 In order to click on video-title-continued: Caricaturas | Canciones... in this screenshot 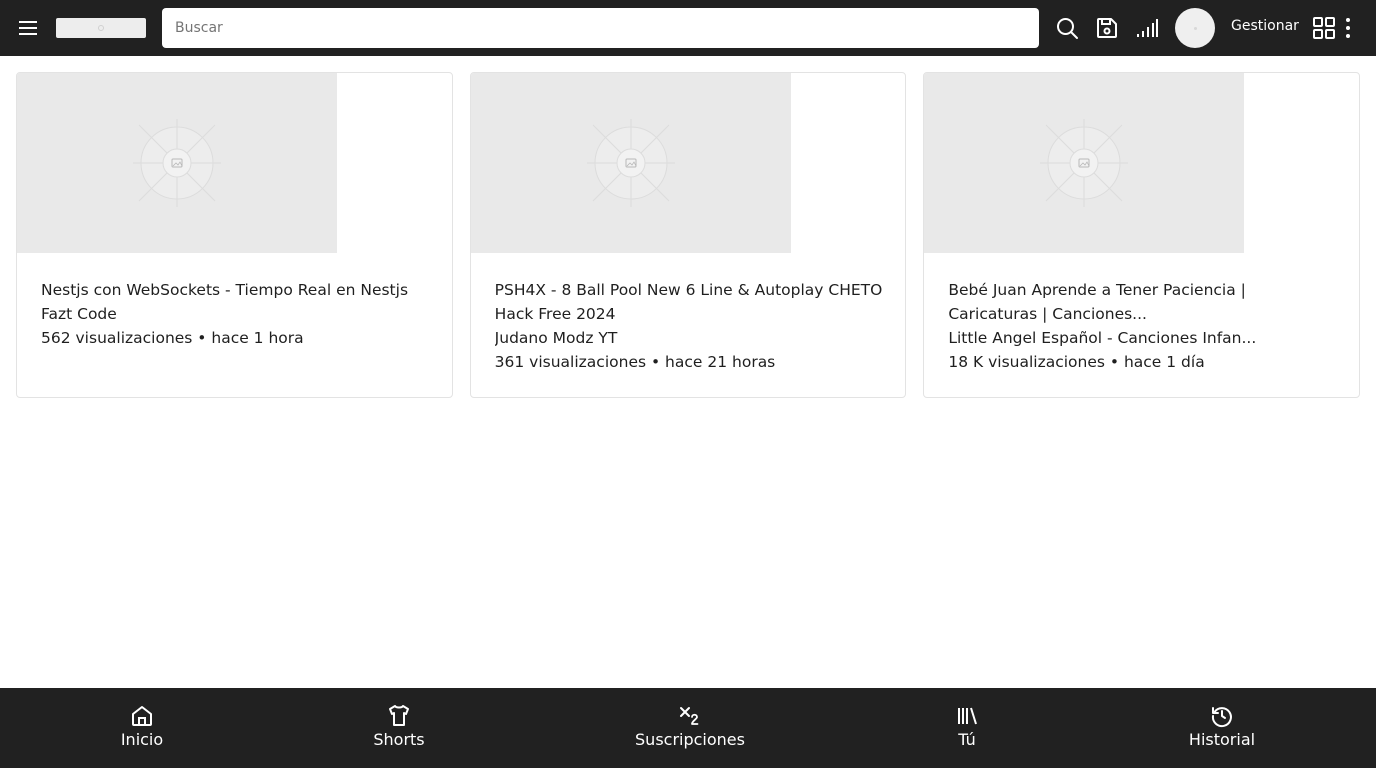, I will do `click(1047, 314)`.